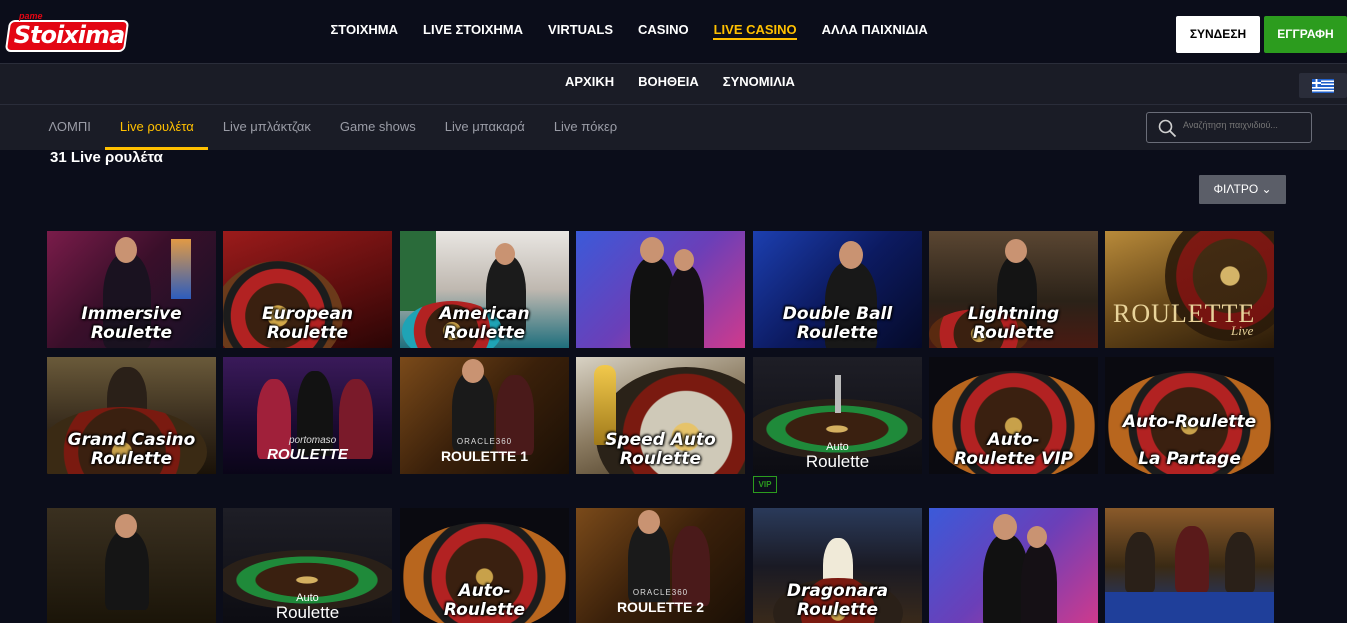 The image size is (1347, 623). Describe the element at coordinates (307, 565) in the screenshot. I see `game-tile-auto-roulette-2: Auto Roulette` at that location.